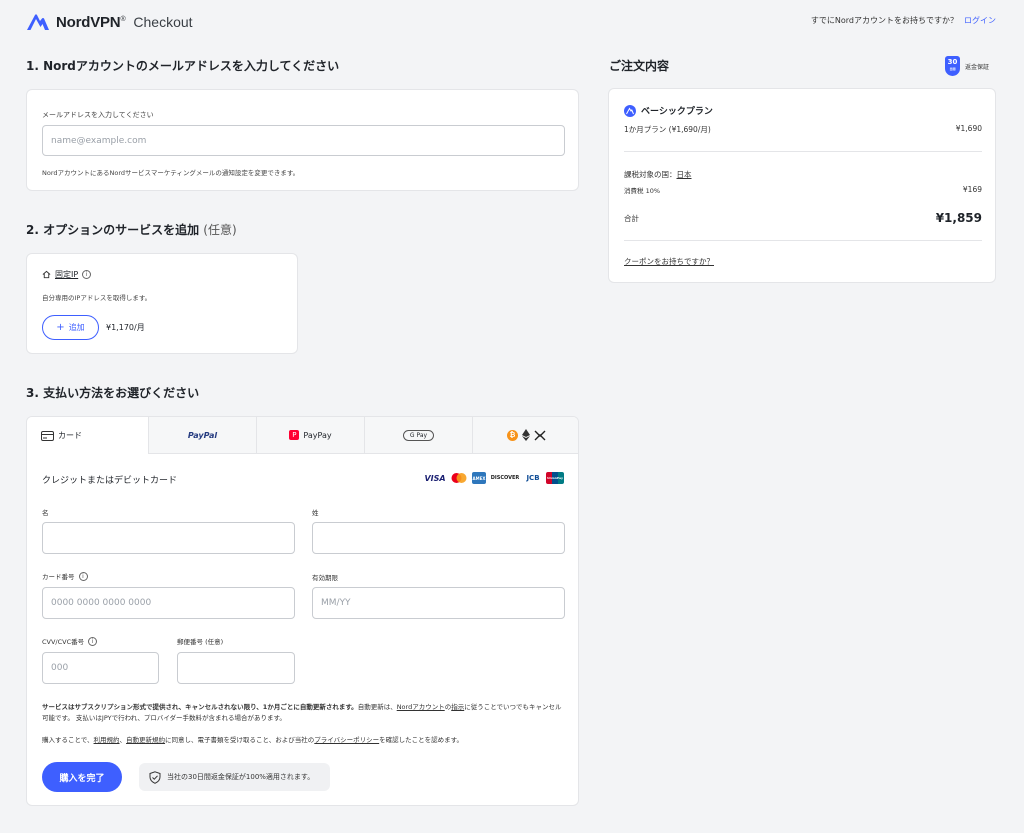 The image size is (1024, 833). What do you see at coordinates (47, 435) in the screenshot?
I see `credit-card-icon` at bounding box center [47, 435].